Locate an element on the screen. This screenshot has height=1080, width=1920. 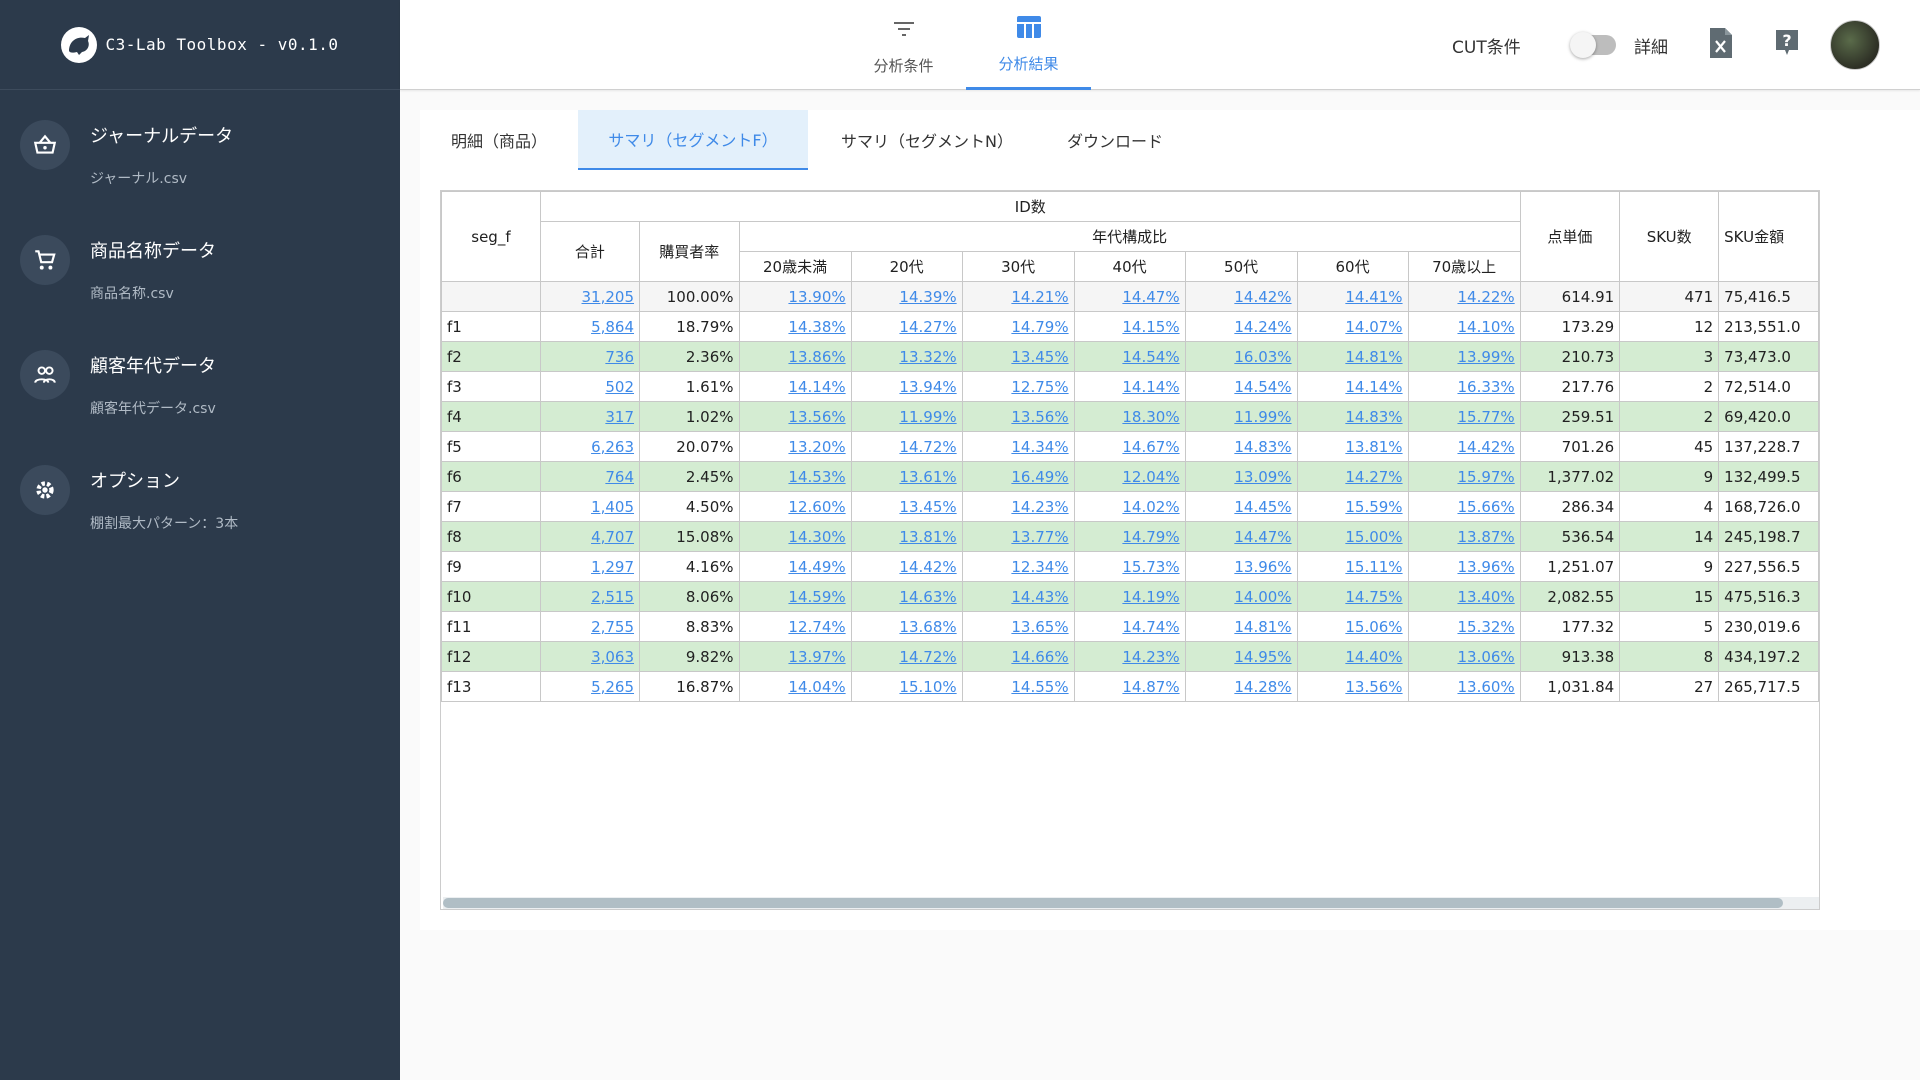
cell-age-ratio-link: 12.04% is located at coordinates (1150, 477).